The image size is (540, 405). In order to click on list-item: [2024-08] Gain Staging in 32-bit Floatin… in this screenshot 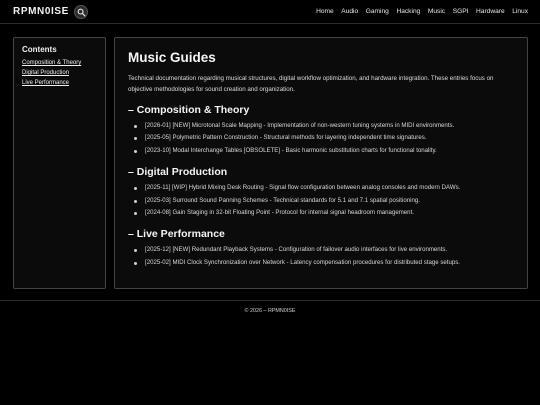, I will do `click(321, 213)`.